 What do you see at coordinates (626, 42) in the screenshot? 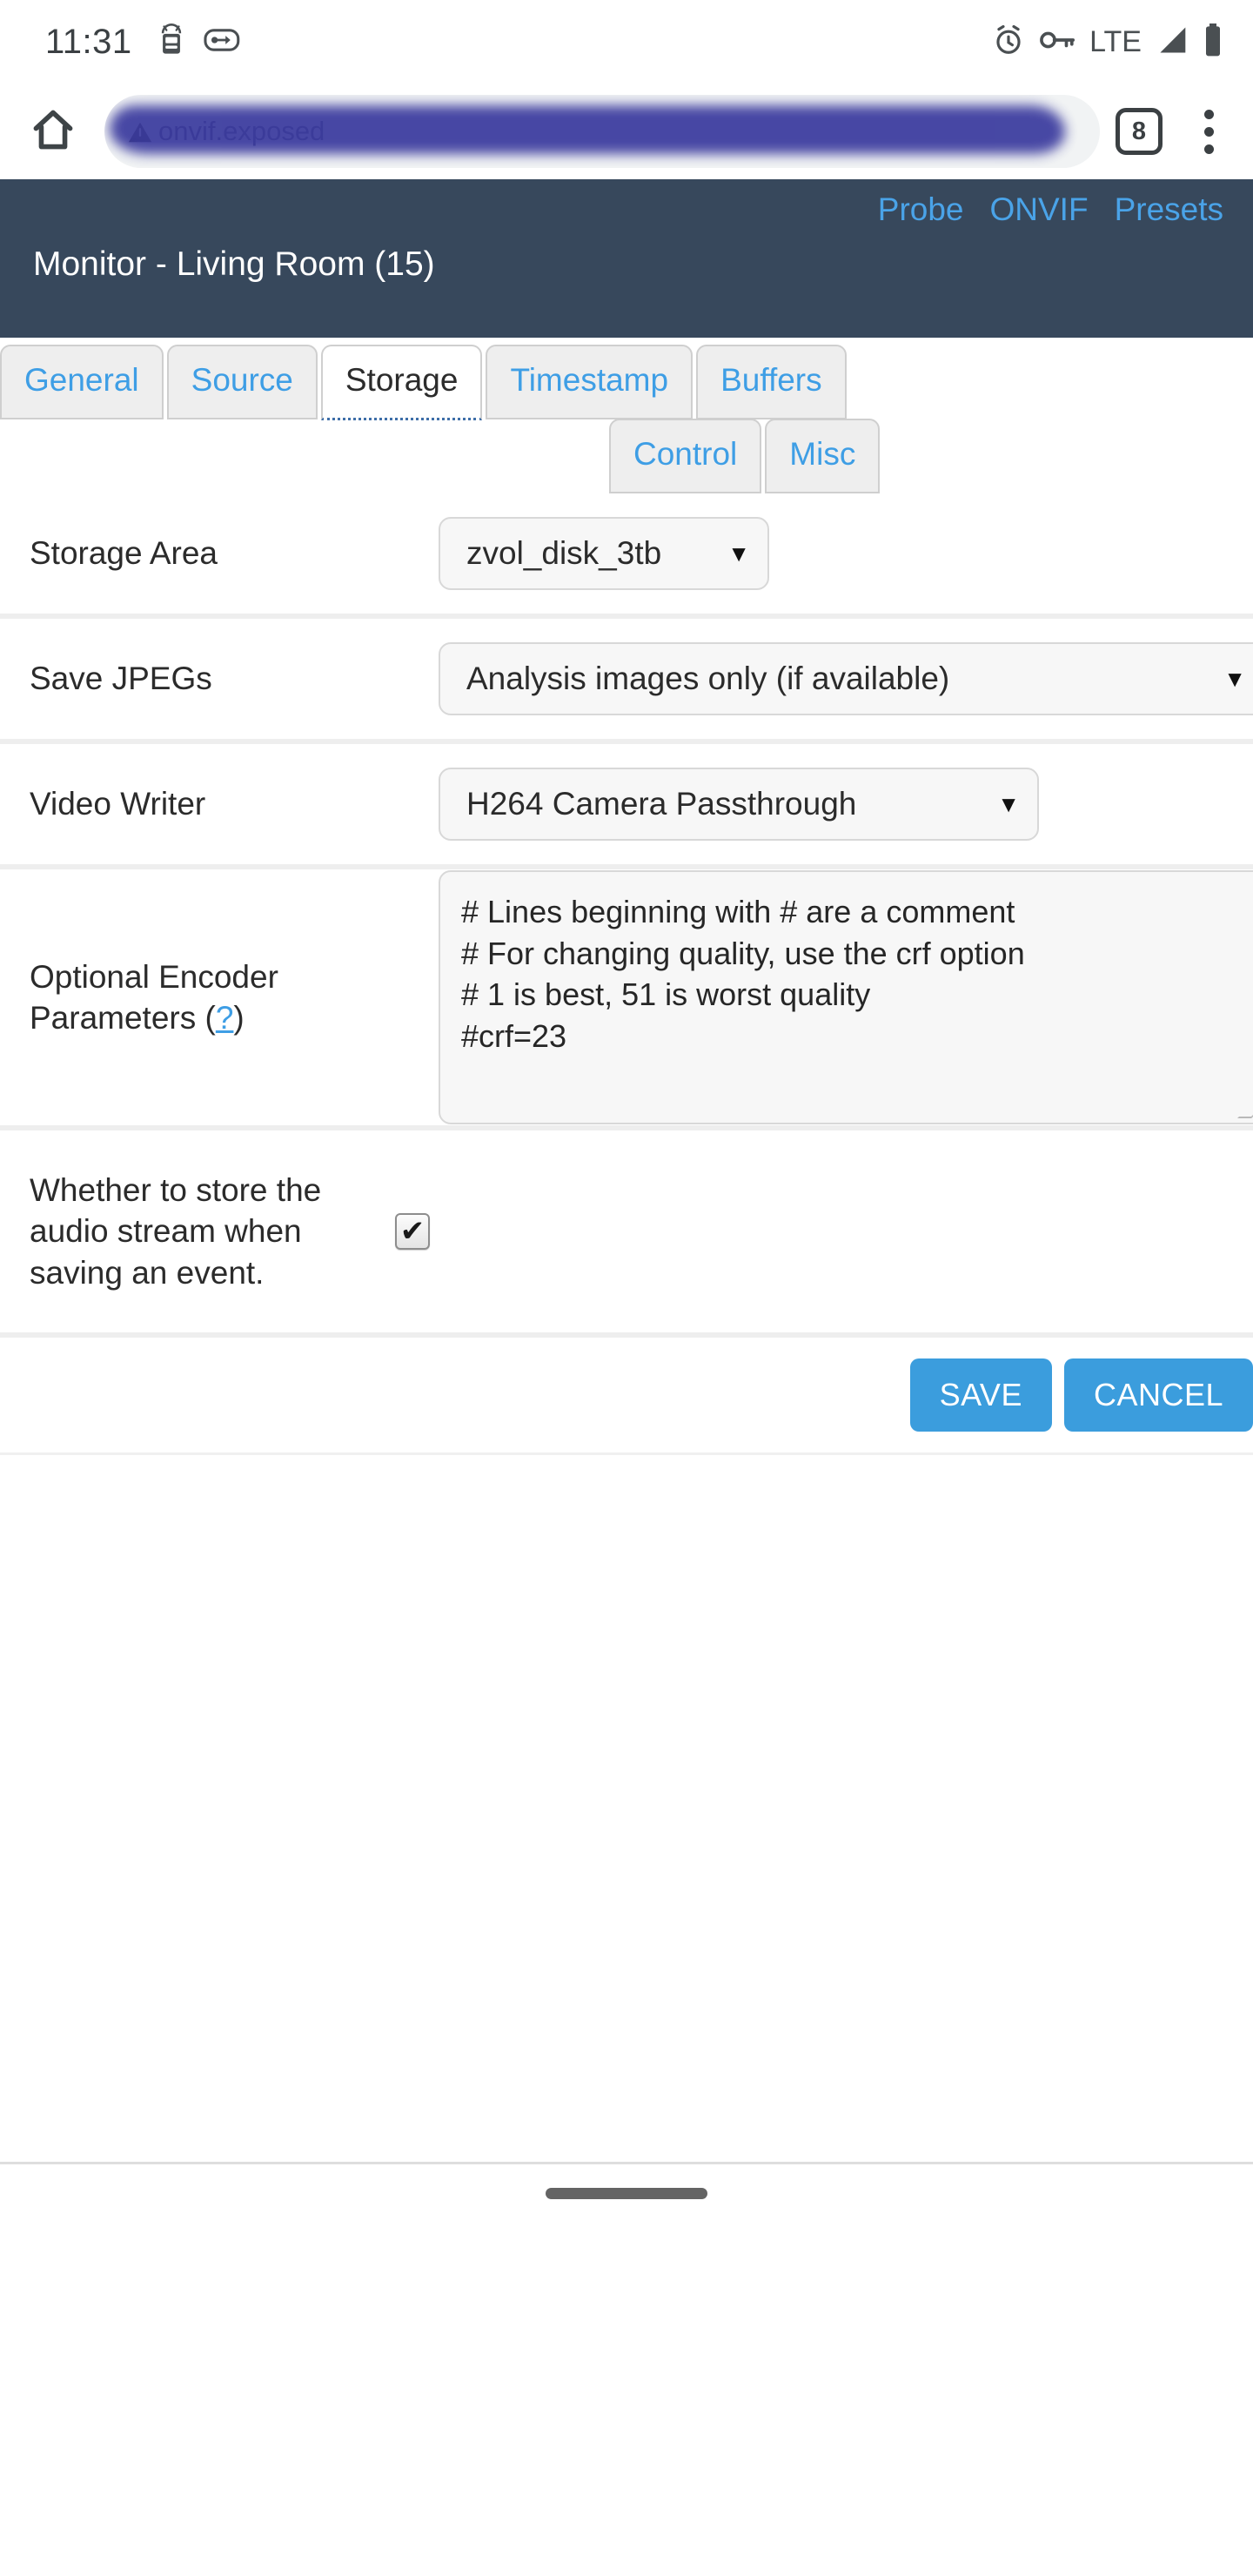
I see `android-status-bar: 11:31 LTE` at bounding box center [626, 42].